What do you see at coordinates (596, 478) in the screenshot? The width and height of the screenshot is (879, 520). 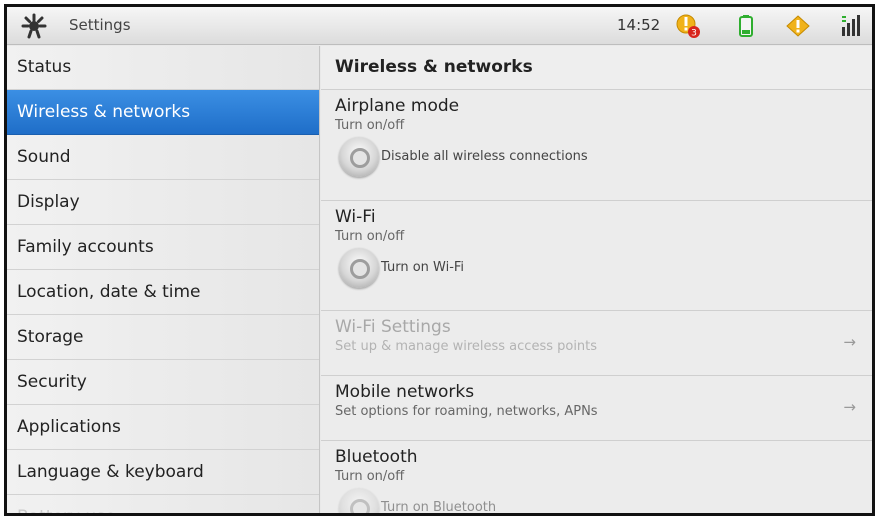 I see `bluetooth-pref: Bluetooth Turn on/off Turn on Bluetooth` at bounding box center [596, 478].